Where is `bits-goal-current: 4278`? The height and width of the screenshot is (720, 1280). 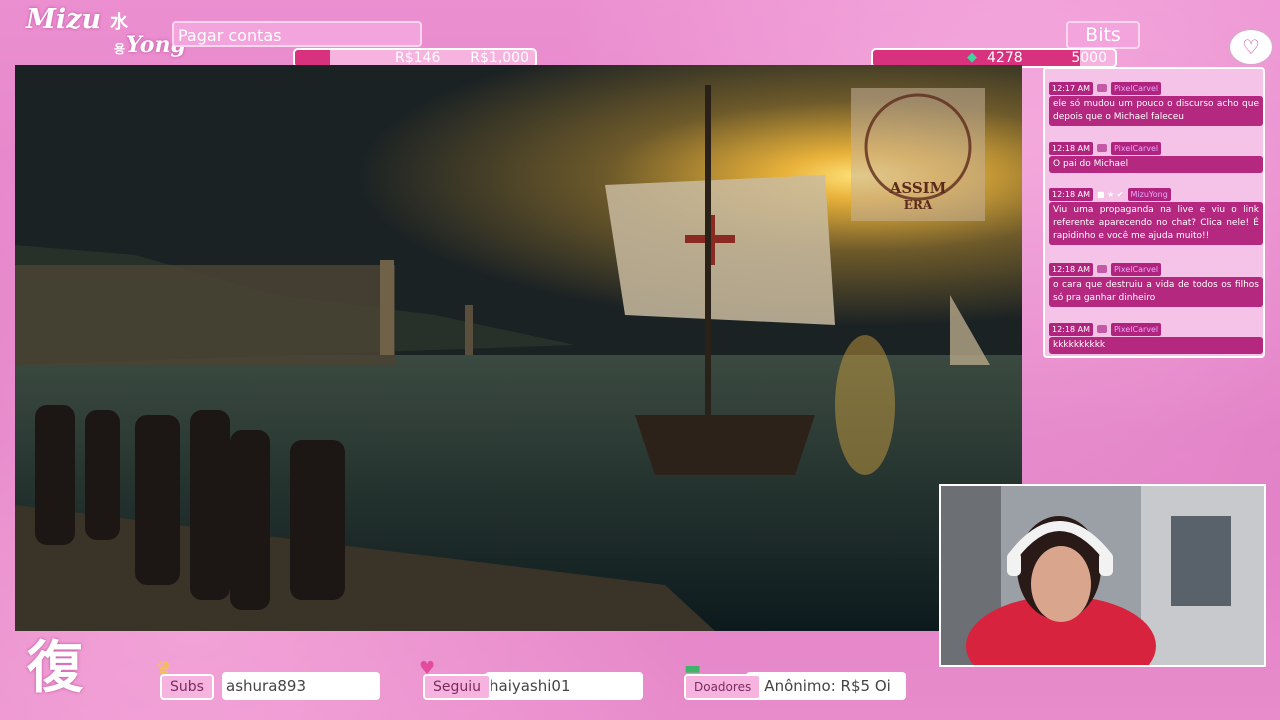
bits-goal-current: 4278 is located at coordinates (1005, 58).